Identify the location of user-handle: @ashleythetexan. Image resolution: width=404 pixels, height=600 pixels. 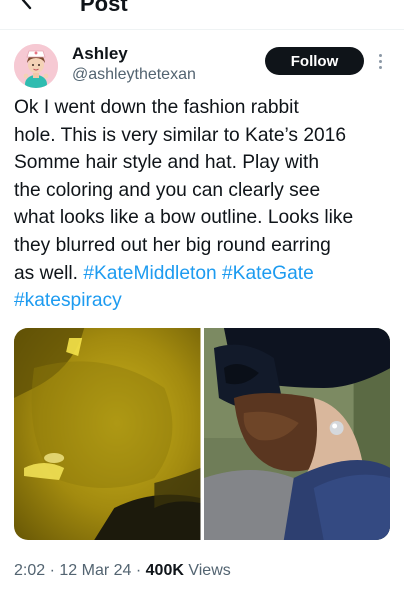
(134, 75).